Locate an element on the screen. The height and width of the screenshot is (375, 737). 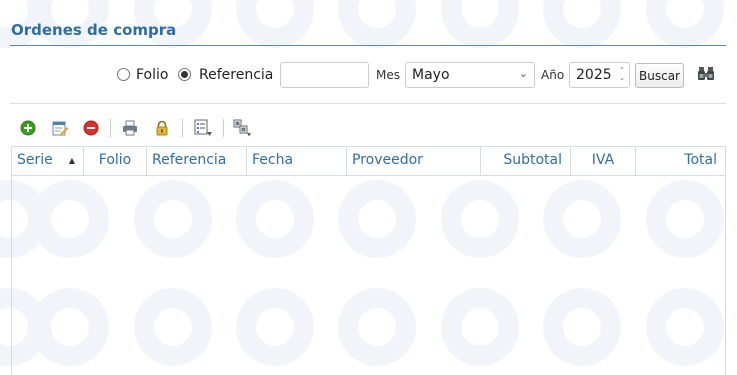
mes-label: Mes is located at coordinates (388, 75).